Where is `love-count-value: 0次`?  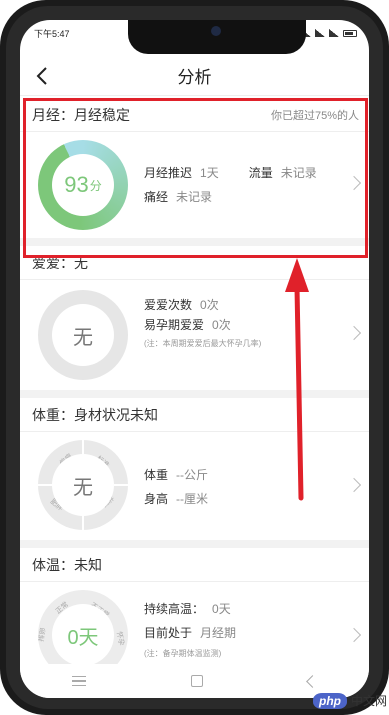
love-count-value: 0次 is located at coordinates (209, 304).